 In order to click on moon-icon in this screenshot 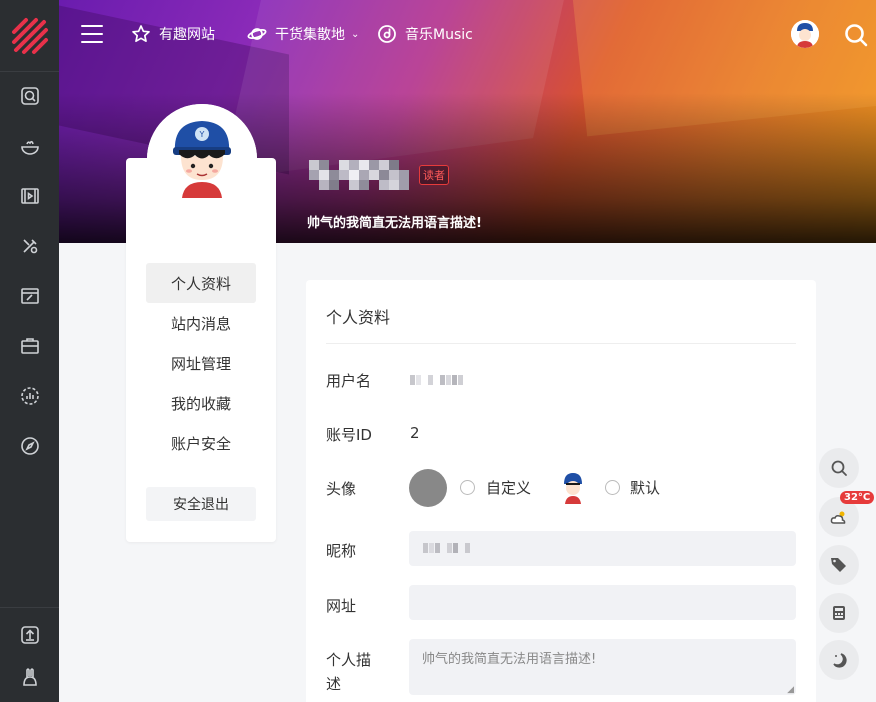, I will do `click(840, 660)`.